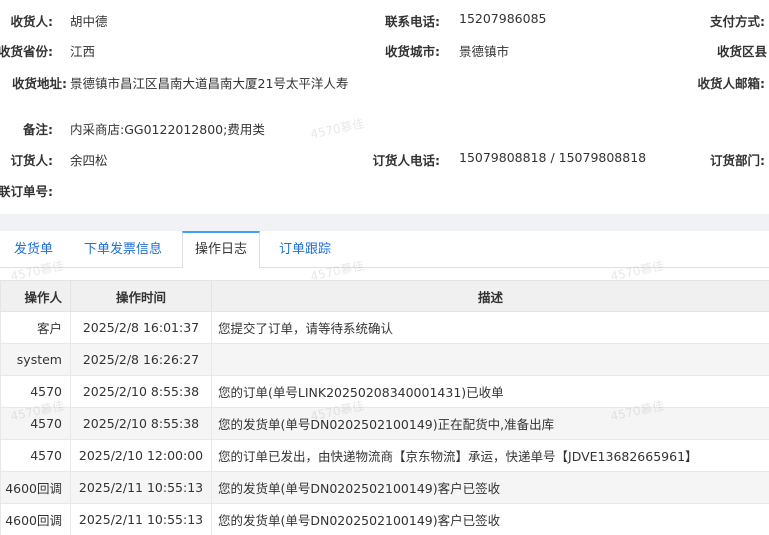 Image resolution: width=769 pixels, height=535 pixels. What do you see at coordinates (89, 21) in the screenshot?
I see `receiver-value: 胡中德` at bounding box center [89, 21].